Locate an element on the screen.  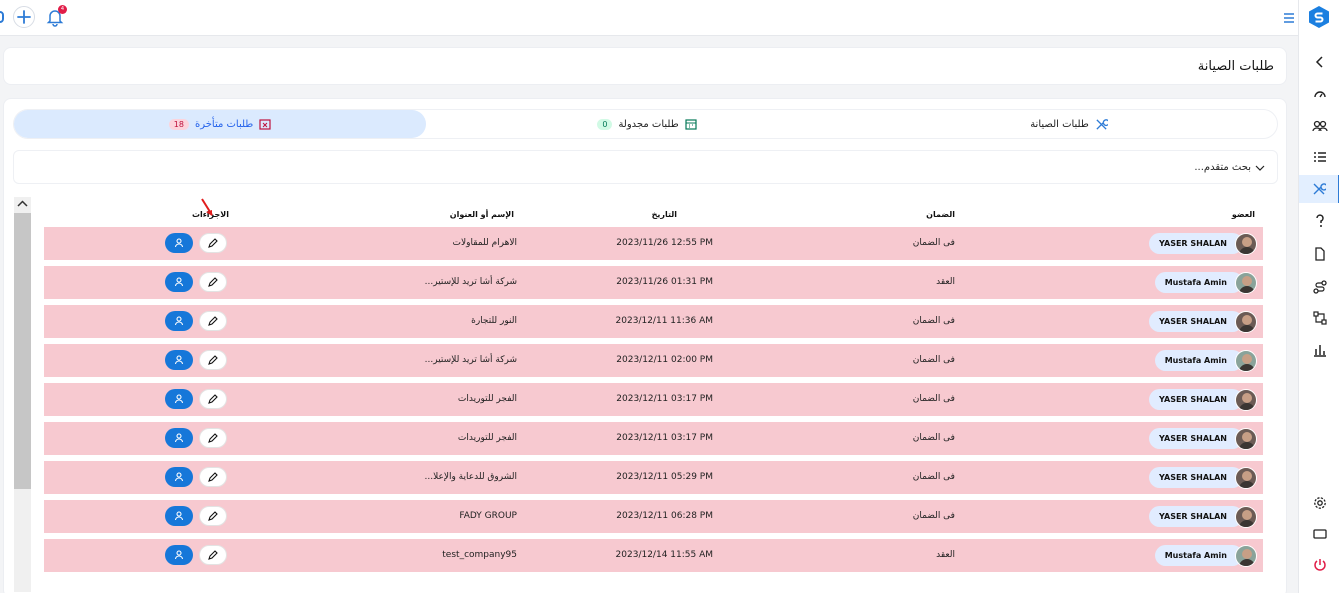
date-cell: 2023/12/11 03:17 PM is located at coordinates (664, 399).